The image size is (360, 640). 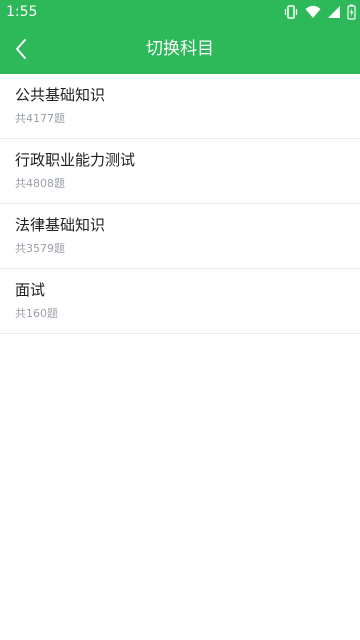 What do you see at coordinates (30, 290) in the screenshot?
I see `subject-name: 面试` at bounding box center [30, 290].